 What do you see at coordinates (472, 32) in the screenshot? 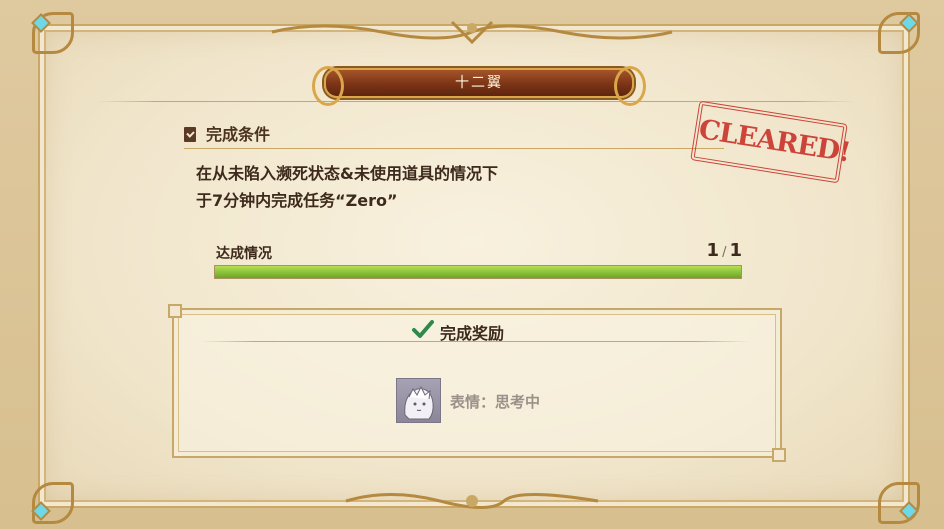
I see `top-ornament` at bounding box center [472, 32].